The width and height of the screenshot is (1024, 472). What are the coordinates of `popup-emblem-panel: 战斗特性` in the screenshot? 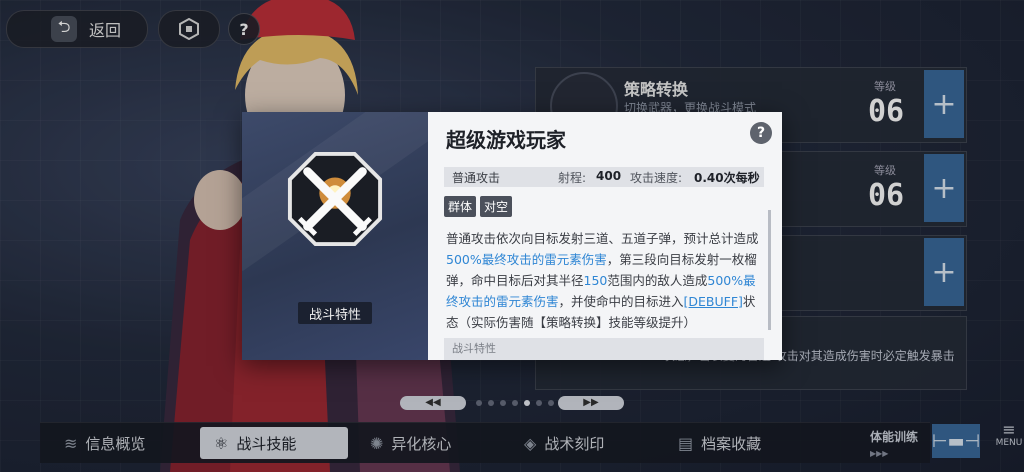 It's located at (335, 236).